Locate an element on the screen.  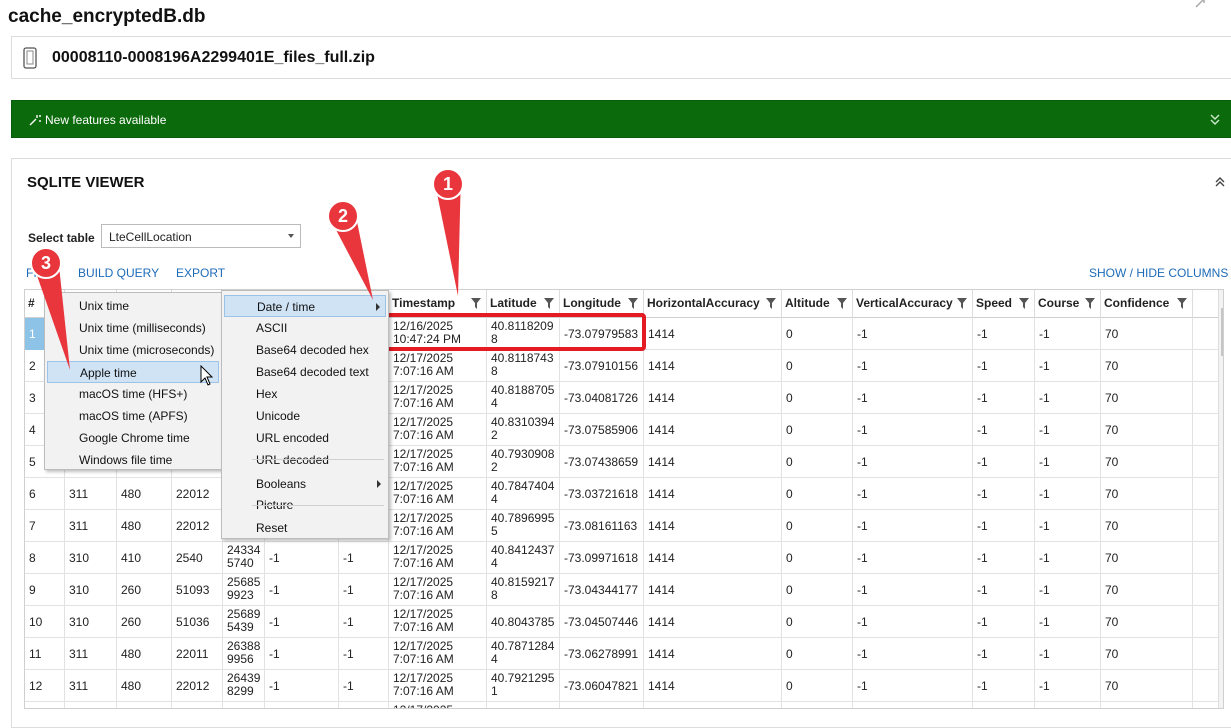
context-menu-item: Base64 decoded text is located at coordinates (305, 372).